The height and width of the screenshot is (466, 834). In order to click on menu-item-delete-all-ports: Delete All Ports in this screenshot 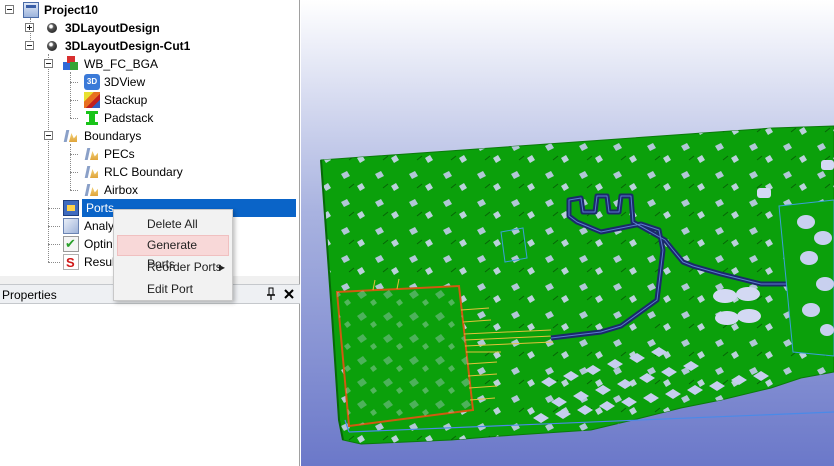, I will do `click(173, 233)`.